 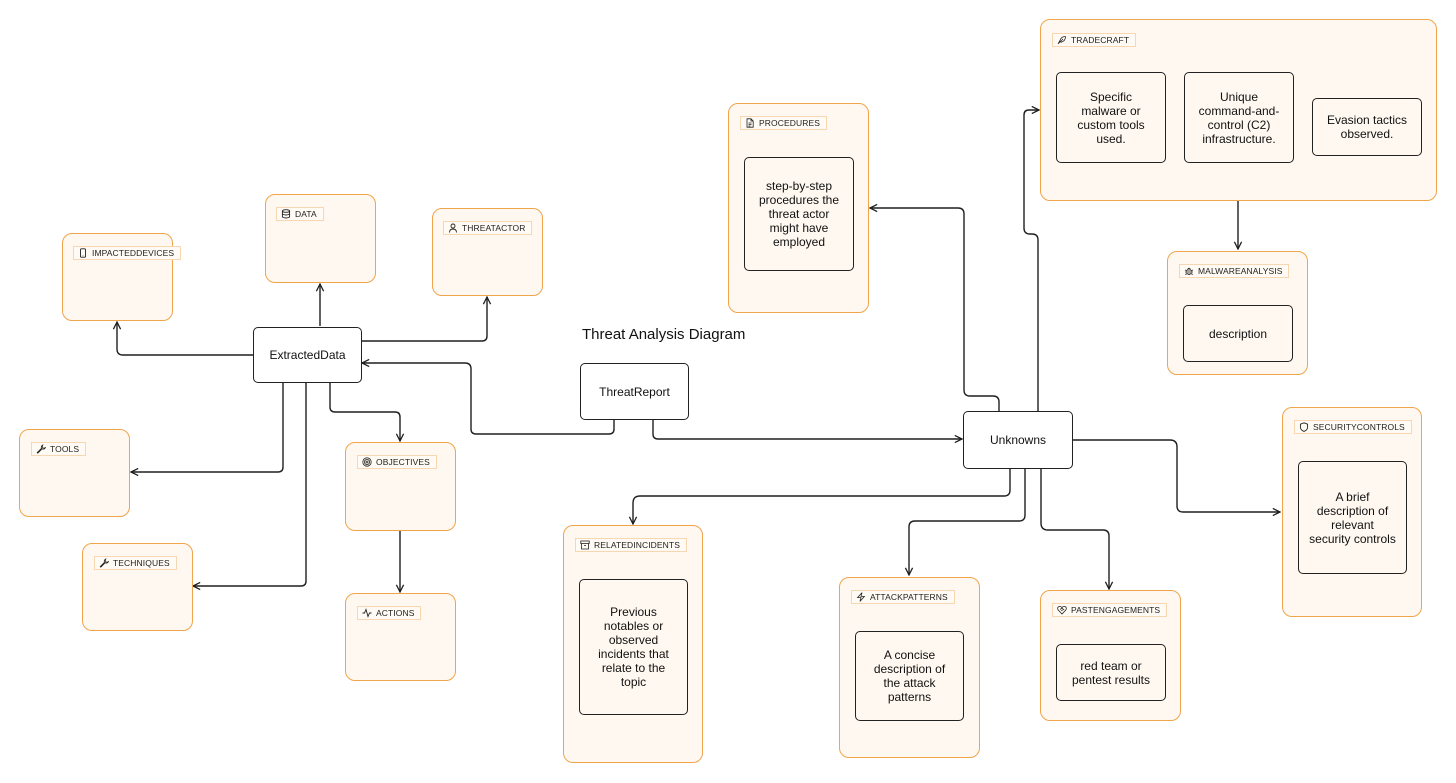 I want to click on node-threat-report: ThreatReport, so click(x=634, y=391).